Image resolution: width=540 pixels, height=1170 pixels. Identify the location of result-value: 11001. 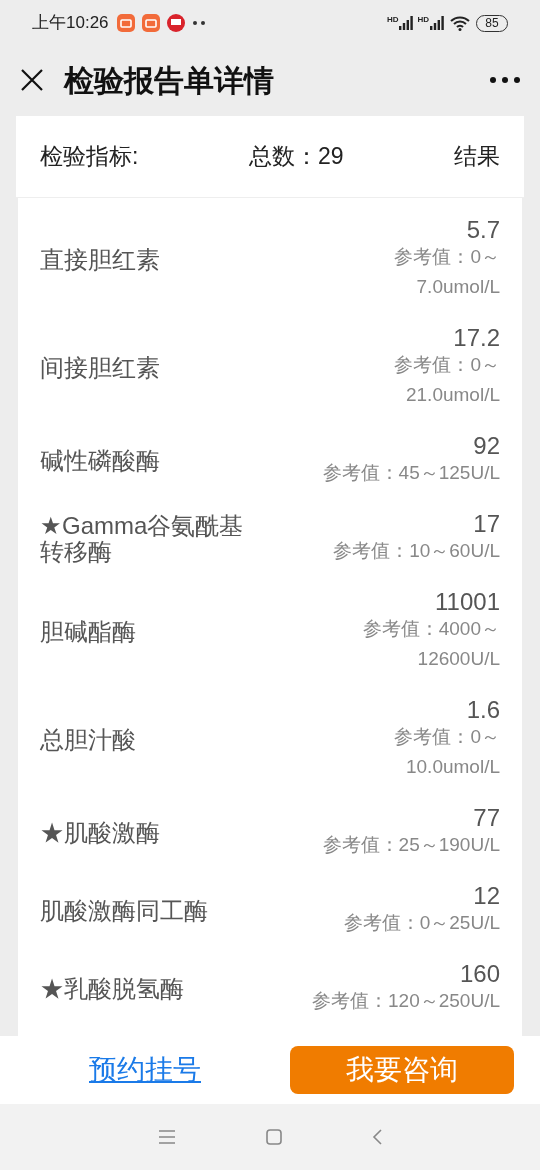
(467, 602).